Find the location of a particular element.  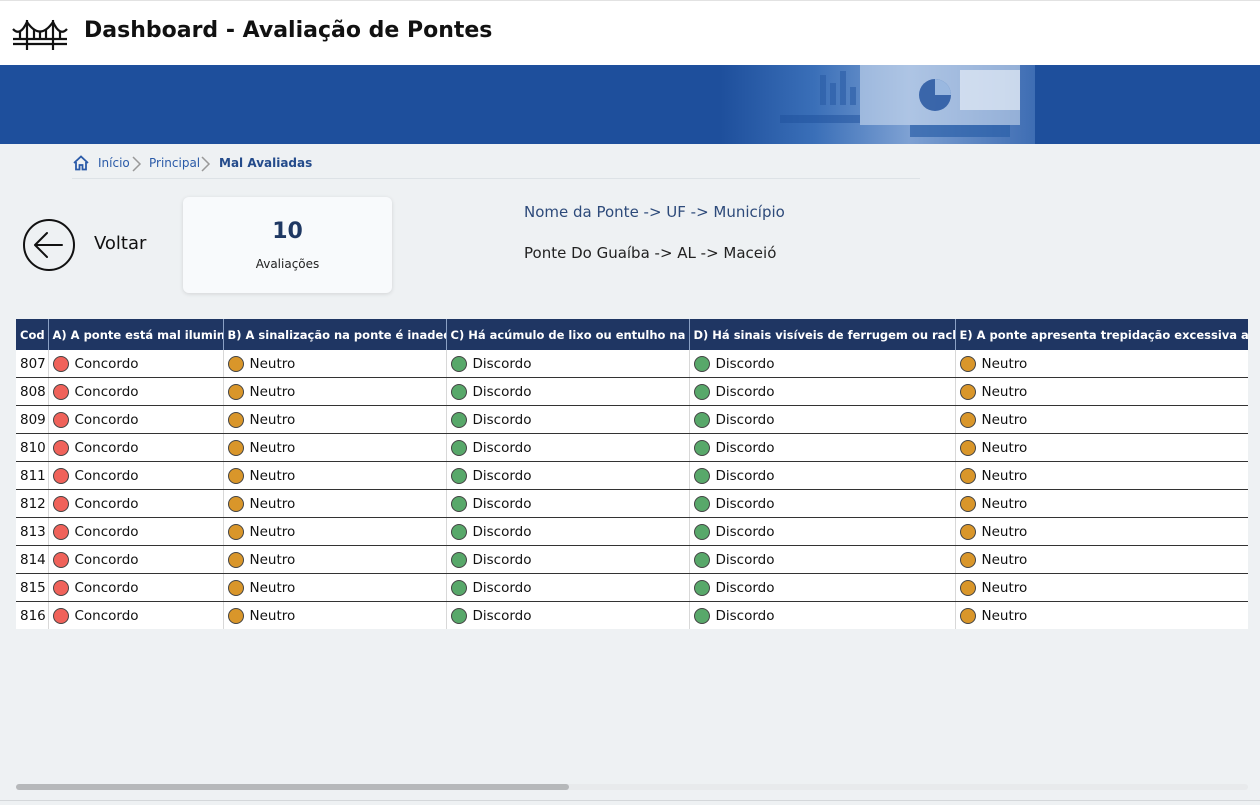

bridge-icon is located at coordinates (40, 34).